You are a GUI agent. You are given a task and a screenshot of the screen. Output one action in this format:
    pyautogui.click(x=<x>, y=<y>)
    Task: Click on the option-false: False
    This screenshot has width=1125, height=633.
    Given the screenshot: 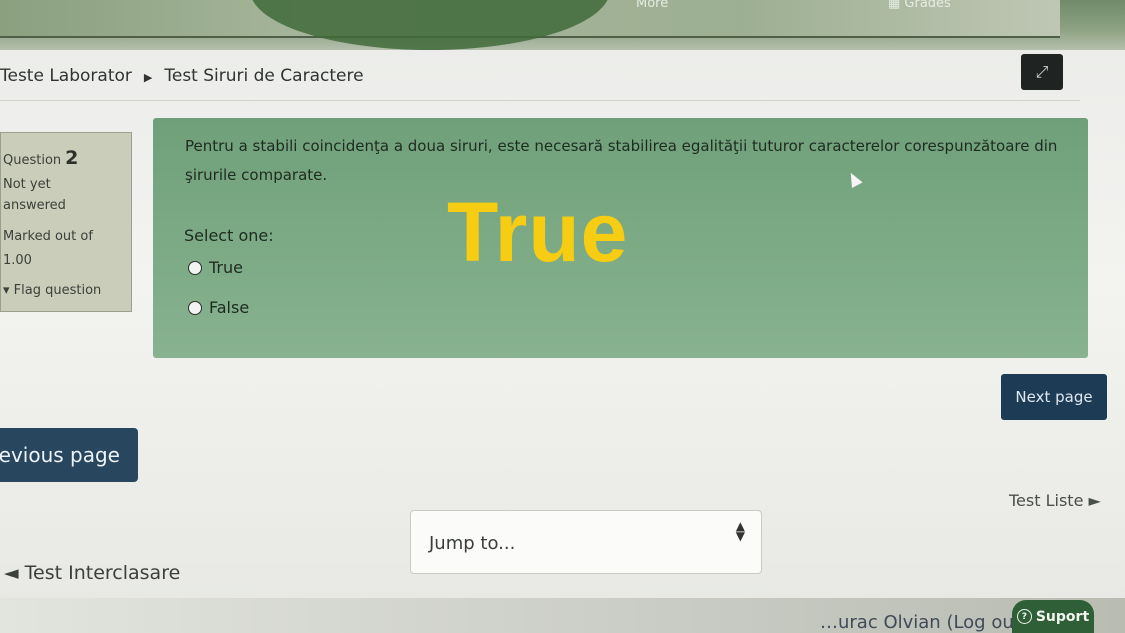 What is the action you would take?
    pyautogui.click(x=218, y=307)
    